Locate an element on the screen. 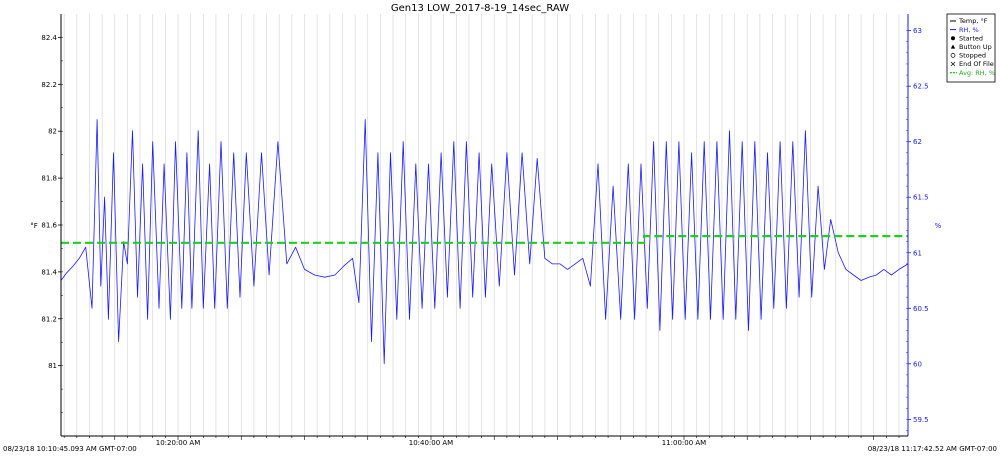 This screenshot has height=457, width=1000. left-ticks: 81 81.2 81.4 81.6 81.8 82 82.2 82.4 is located at coordinates (52, 223).